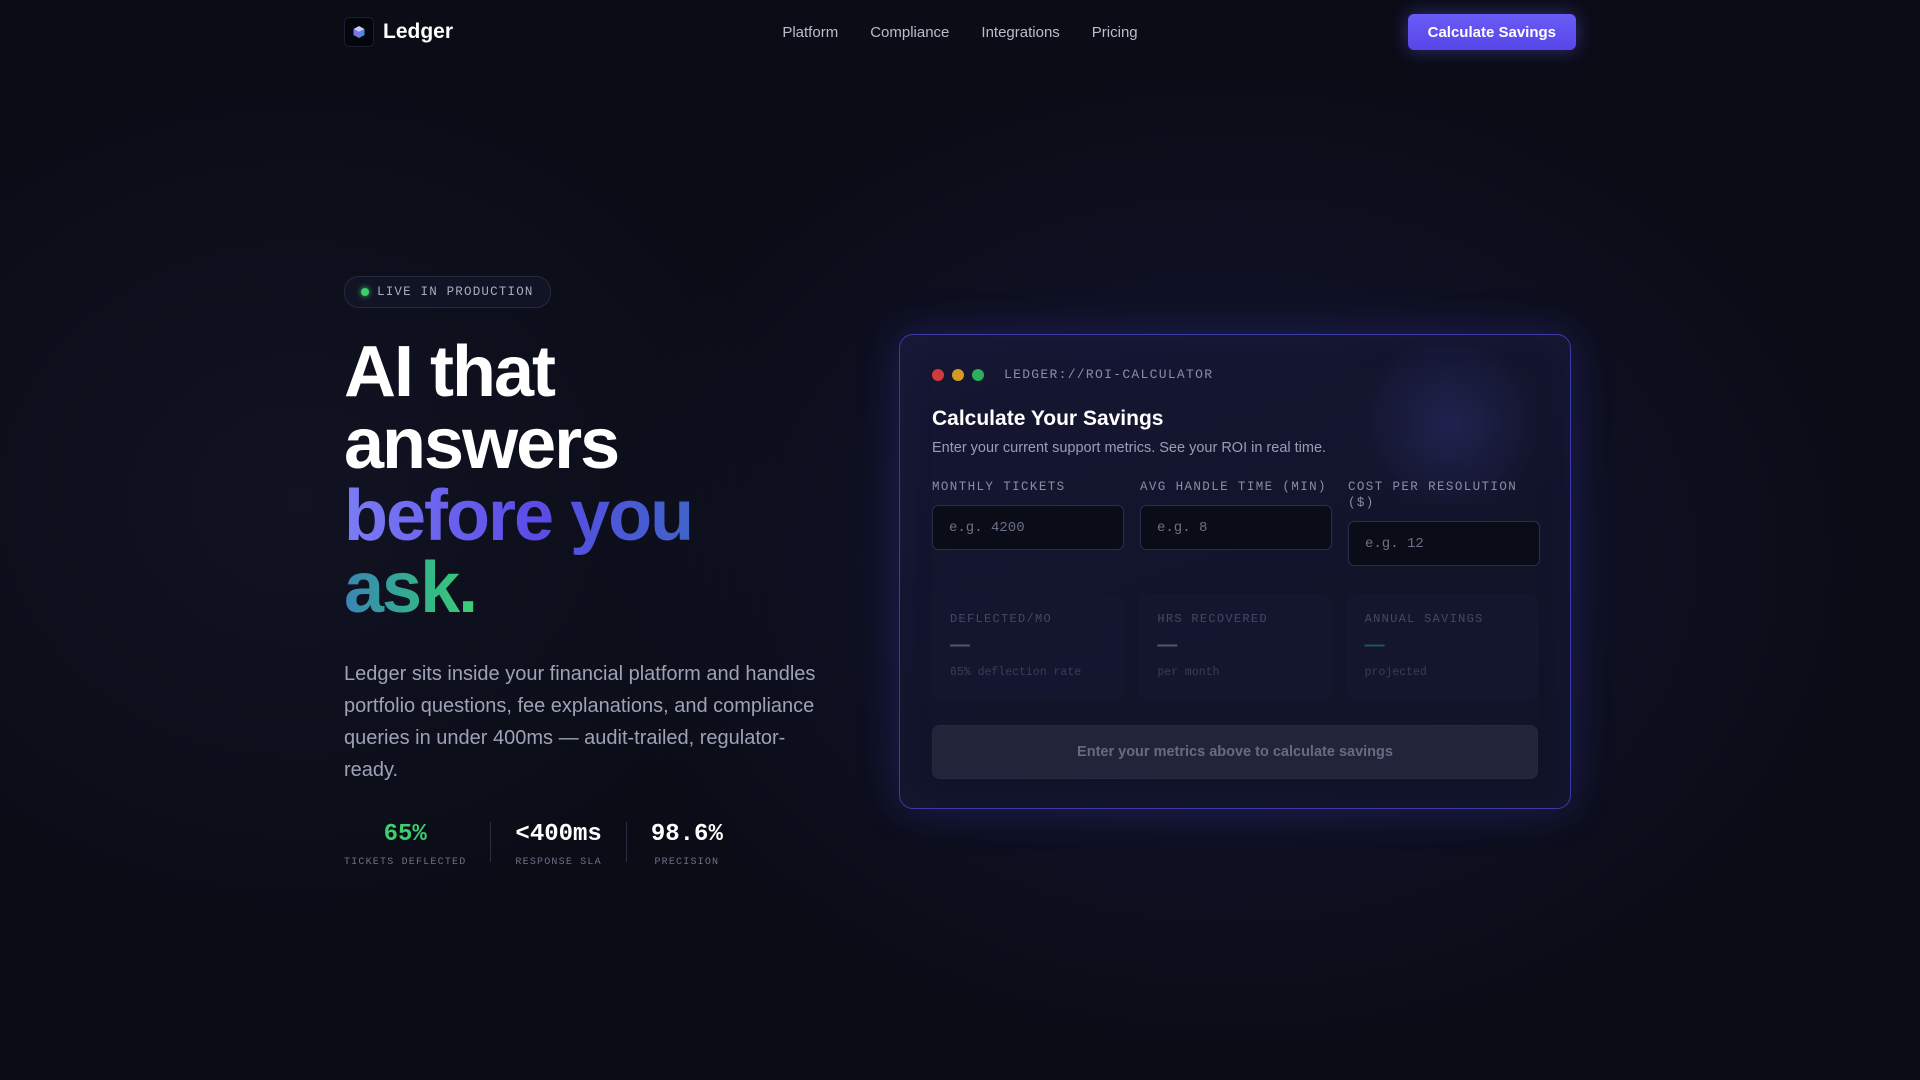 This screenshot has height=1080, width=1920. I want to click on nav-link-pricing: Pricing, so click(1115, 32).